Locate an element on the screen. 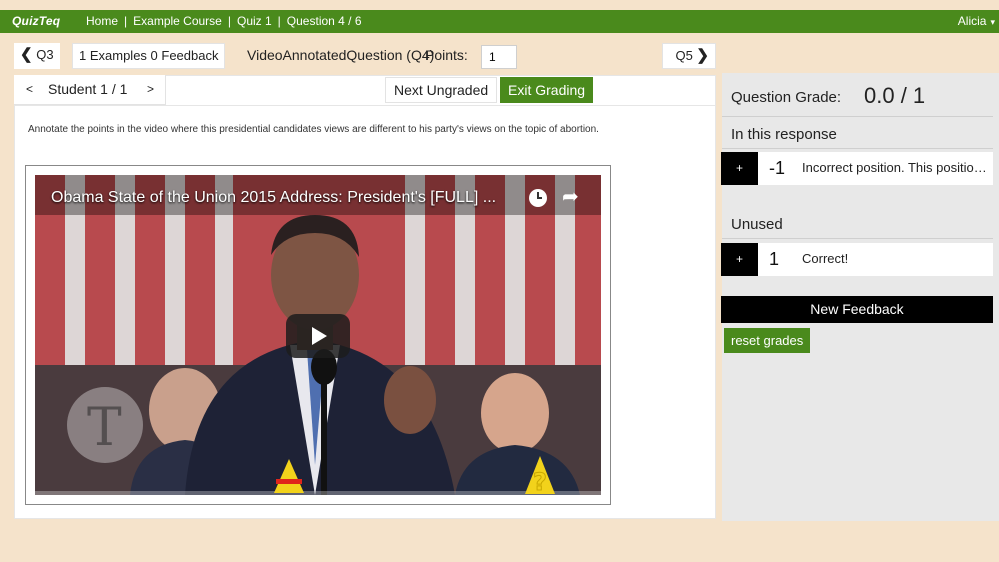 The height and width of the screenshot is (562, 999). examples-feedback-button: 1 Examples 0 Feedback is located at coordinates (149, 56).